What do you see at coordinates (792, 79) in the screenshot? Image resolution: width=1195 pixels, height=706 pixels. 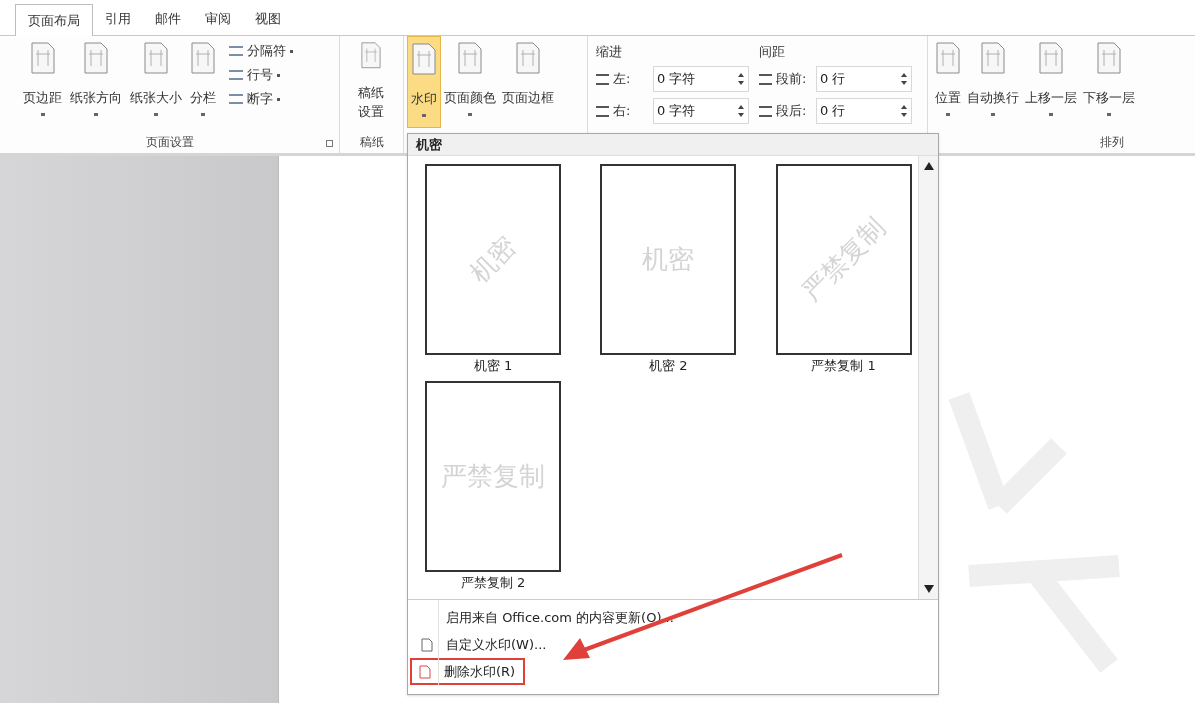 I see `field-label: 段前:` at bounding box center [792, 79].